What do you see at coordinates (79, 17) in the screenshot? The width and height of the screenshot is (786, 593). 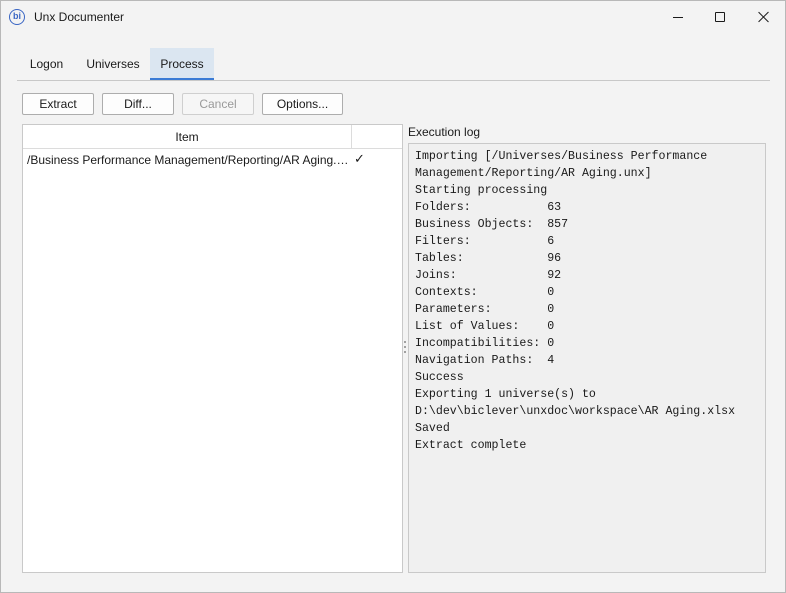 I see `window-title: Unx Documenter` at bounding box center [79, 17].